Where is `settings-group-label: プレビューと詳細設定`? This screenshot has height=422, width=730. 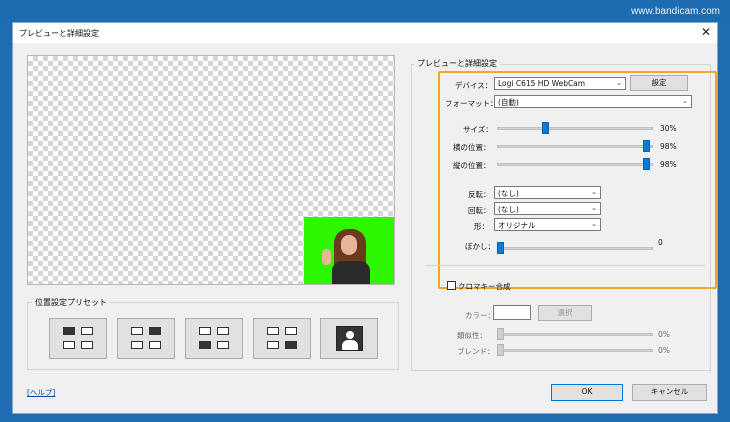
settings-group-label: プレビューと詳細設定 is located at coordinates (457, 63).